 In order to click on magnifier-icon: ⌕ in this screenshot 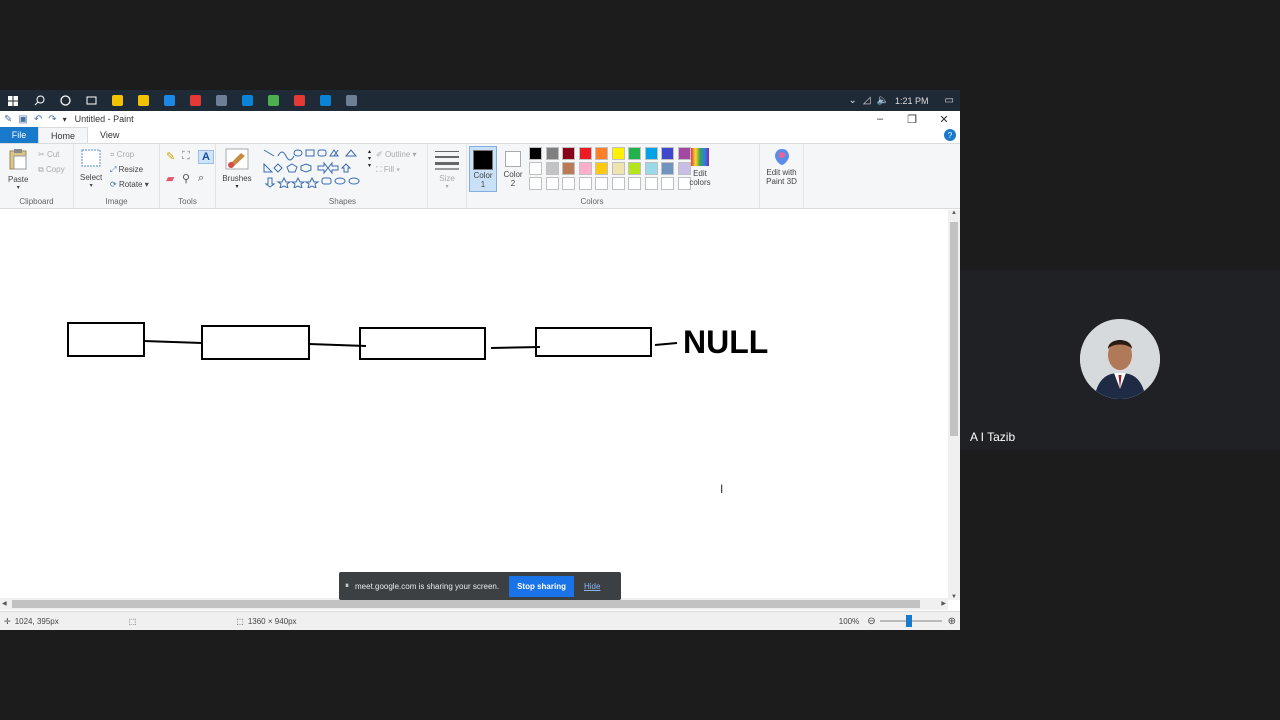, I will do `click(206, 178)`.